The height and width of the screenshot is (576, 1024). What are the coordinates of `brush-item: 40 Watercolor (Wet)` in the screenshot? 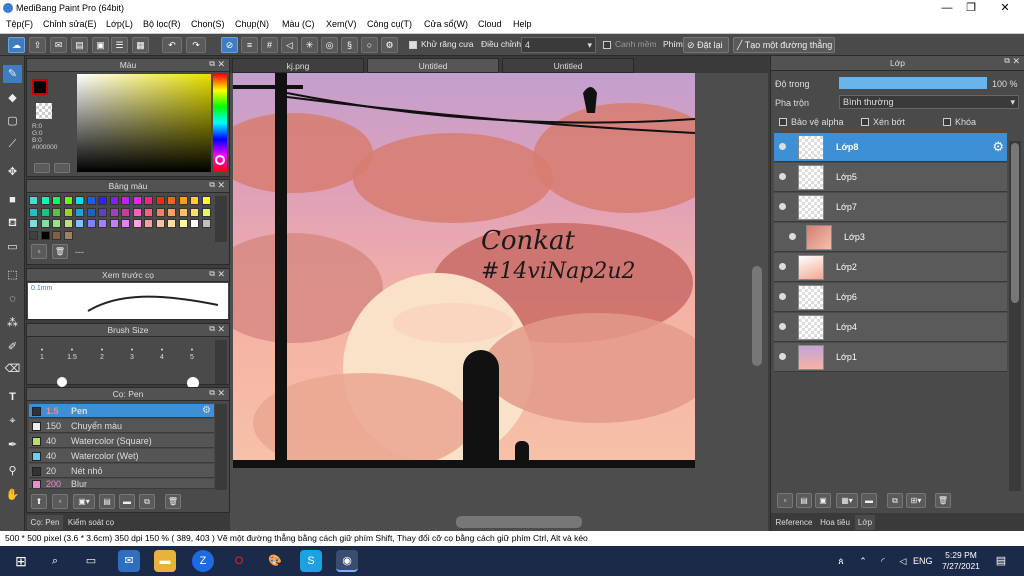 It's located at (121, 456).